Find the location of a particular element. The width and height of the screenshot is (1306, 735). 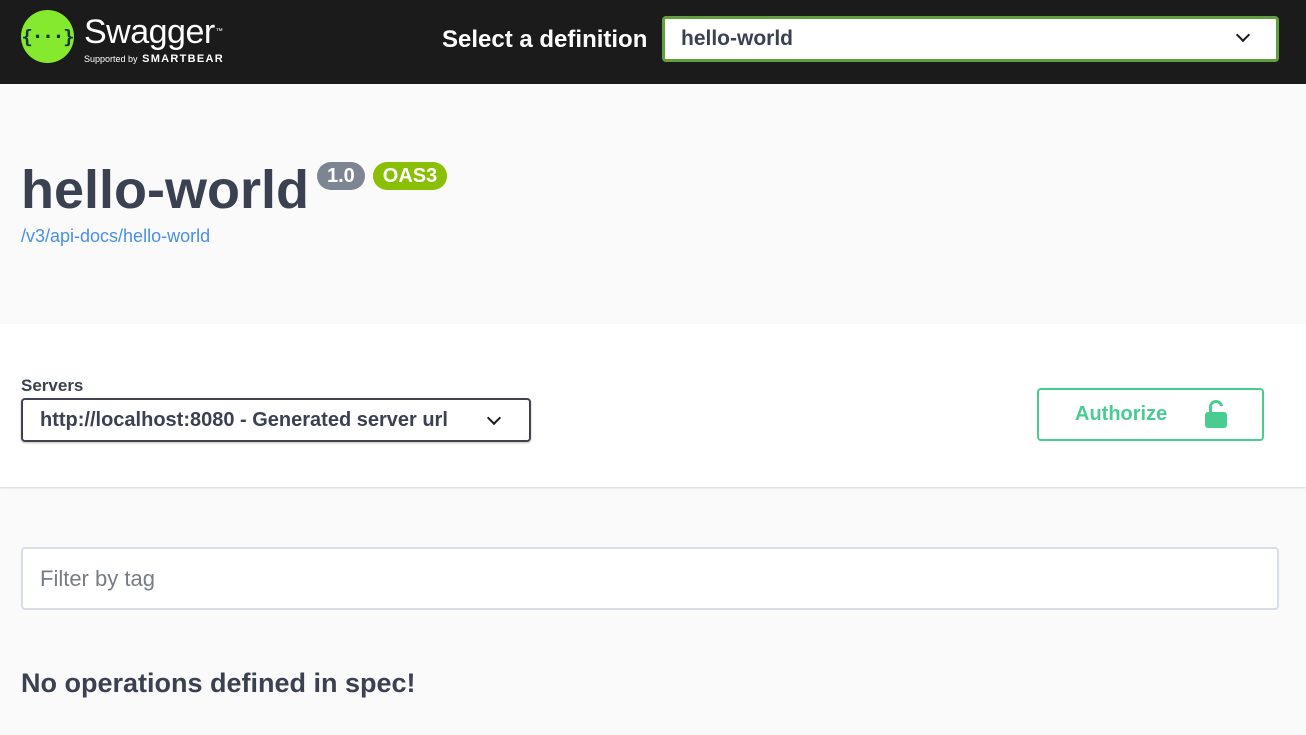

spec-url-link: /v3/api-docs/hello-world is located at coordinates (234, 236).